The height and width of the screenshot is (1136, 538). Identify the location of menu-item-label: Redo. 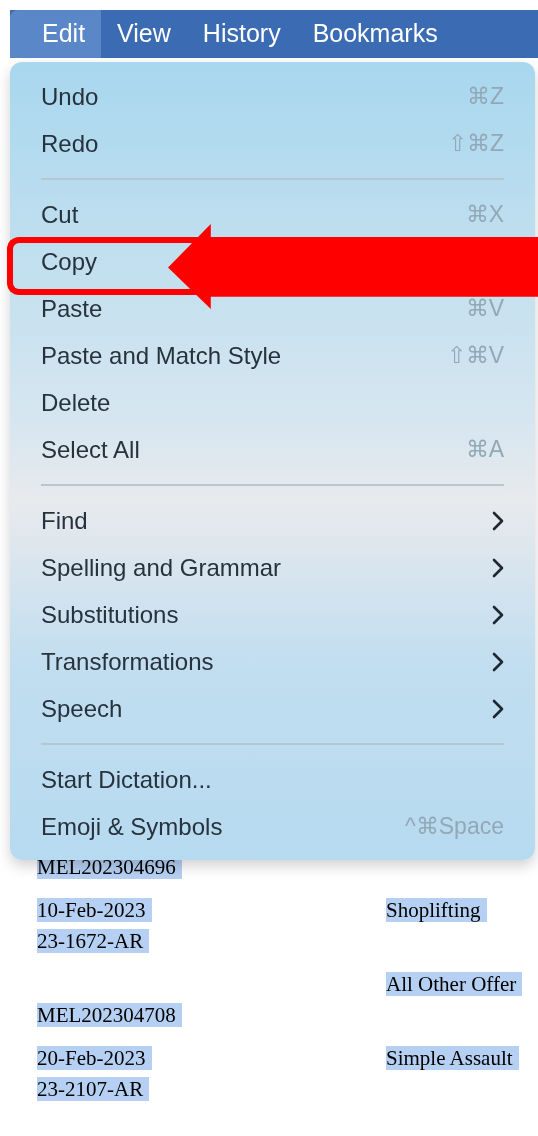
(70, 143).